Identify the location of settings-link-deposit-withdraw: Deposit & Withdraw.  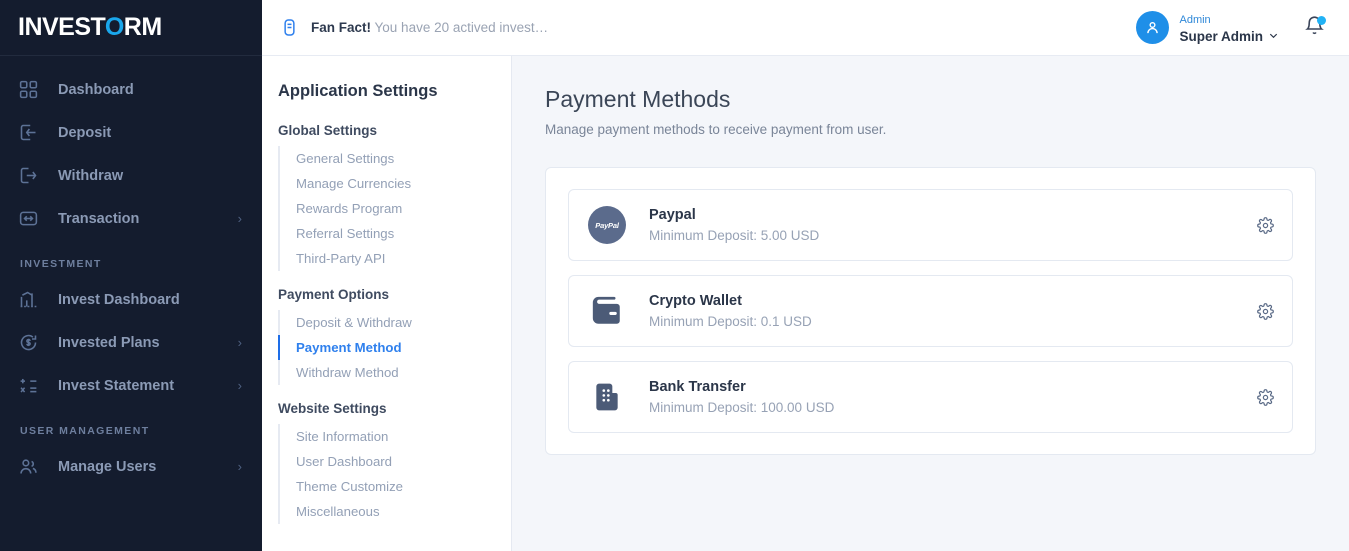
(395, 322).